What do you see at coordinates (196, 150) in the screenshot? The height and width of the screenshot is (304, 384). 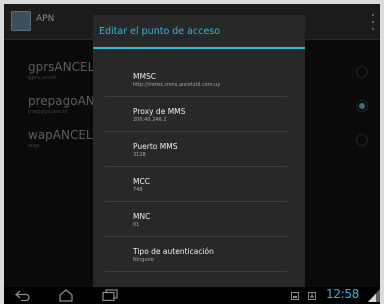 I see `pref-mms-port: Puerto MMS 3128` at bounding box center [196, 150].